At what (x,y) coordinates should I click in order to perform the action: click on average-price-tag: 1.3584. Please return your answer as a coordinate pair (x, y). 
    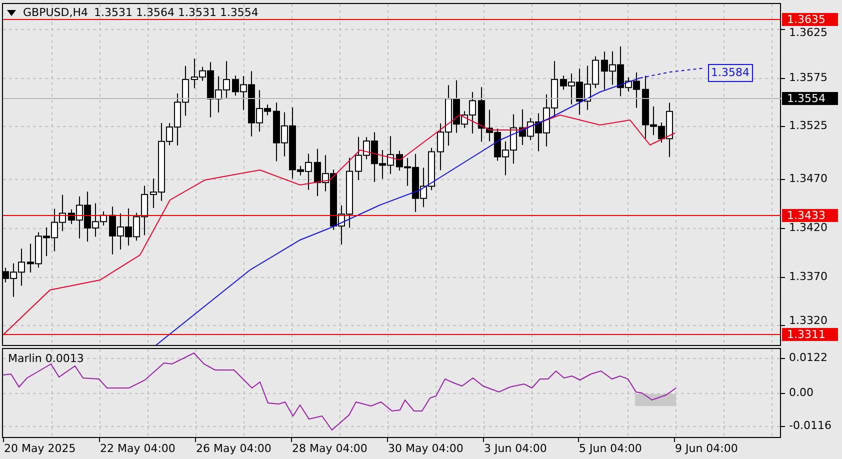
    Looking at the image, I should click on (730, 73).